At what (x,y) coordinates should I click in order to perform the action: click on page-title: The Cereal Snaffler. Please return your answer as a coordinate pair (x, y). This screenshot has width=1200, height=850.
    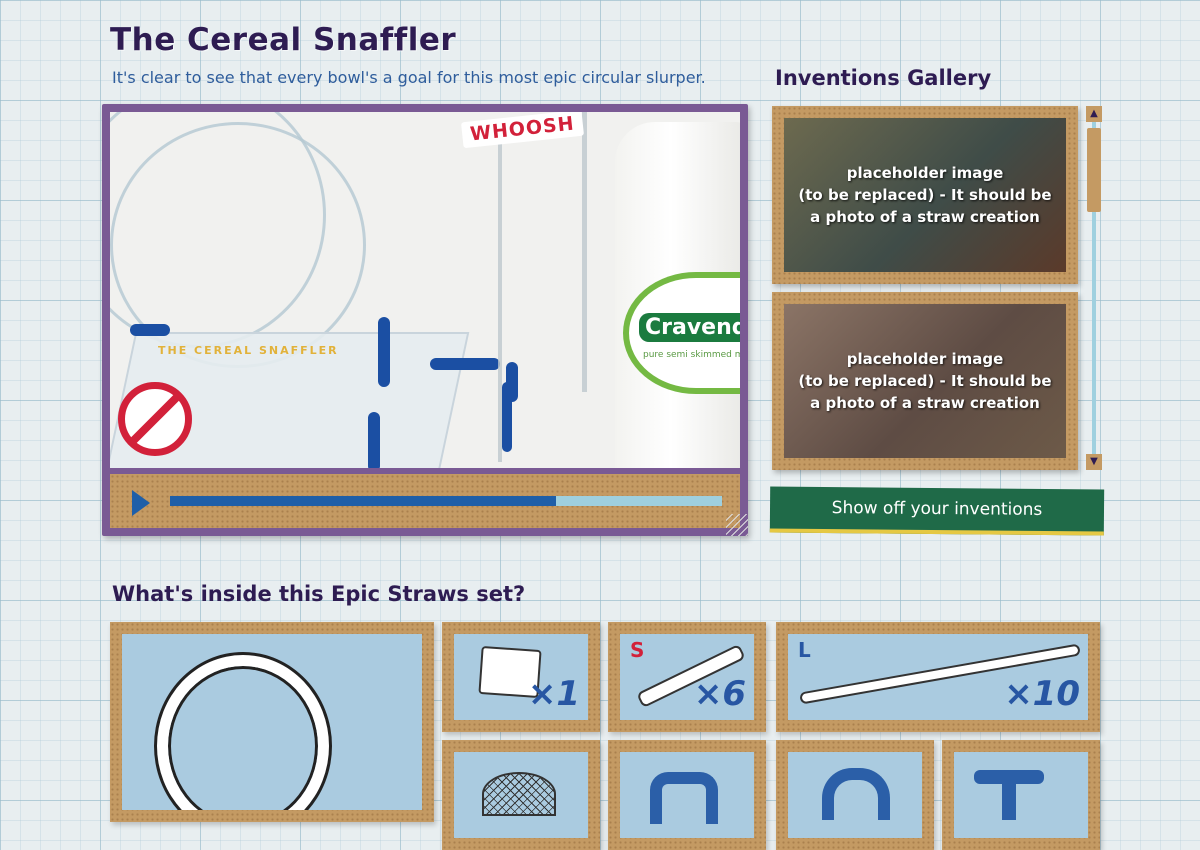
    Looking at the image, I should click on (283, 40).